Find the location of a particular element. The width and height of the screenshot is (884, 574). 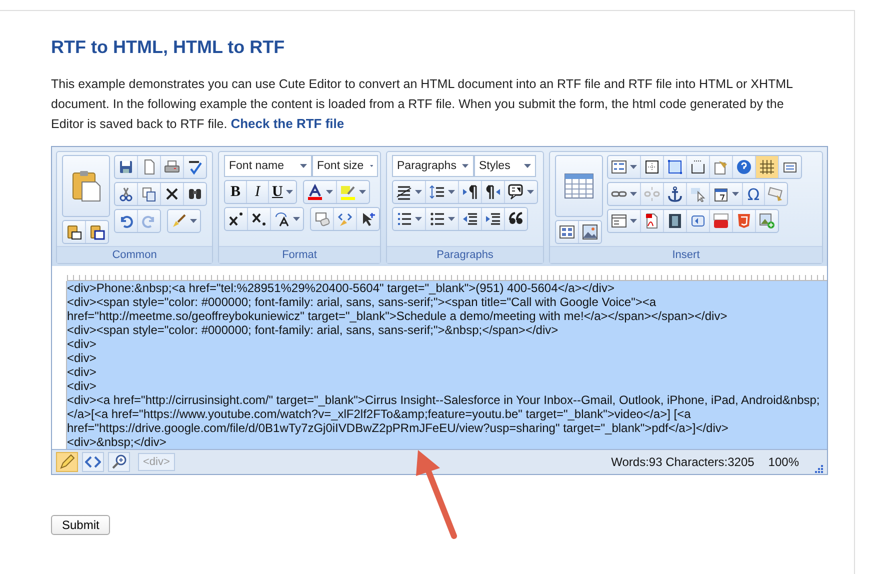

group-label: Insert is located at coordinates (686, 254).